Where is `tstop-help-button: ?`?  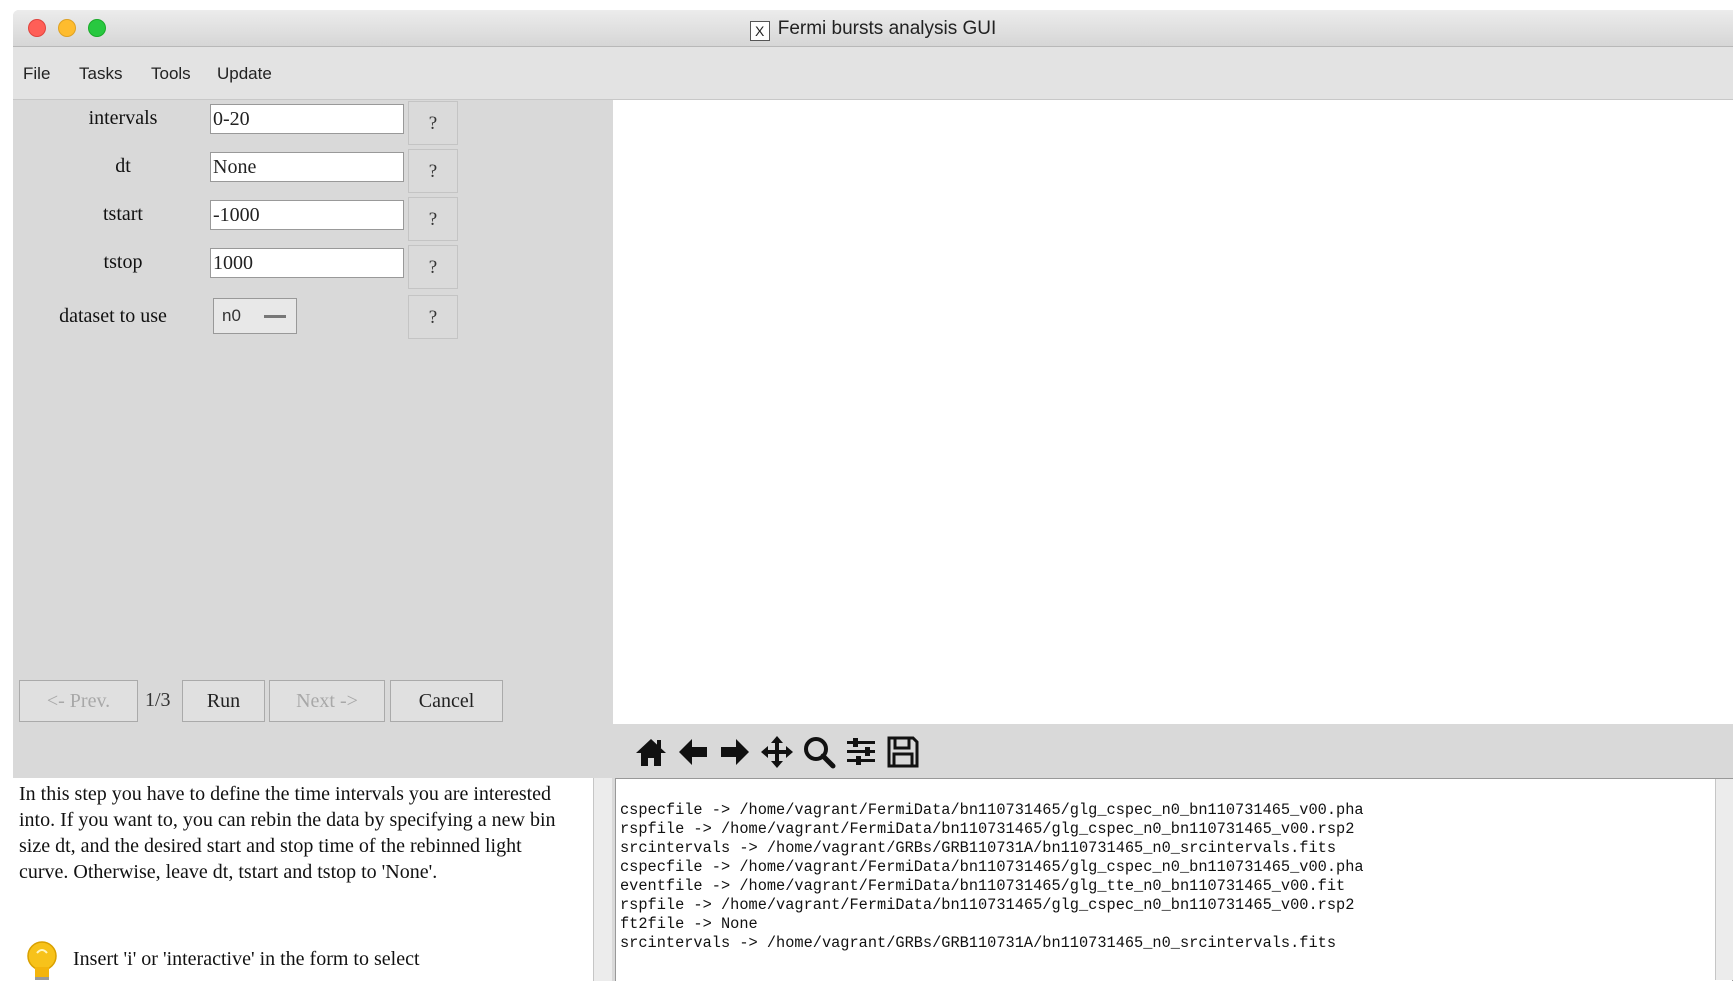 tstop-help-button: ? is located at coordinates (433, 267).